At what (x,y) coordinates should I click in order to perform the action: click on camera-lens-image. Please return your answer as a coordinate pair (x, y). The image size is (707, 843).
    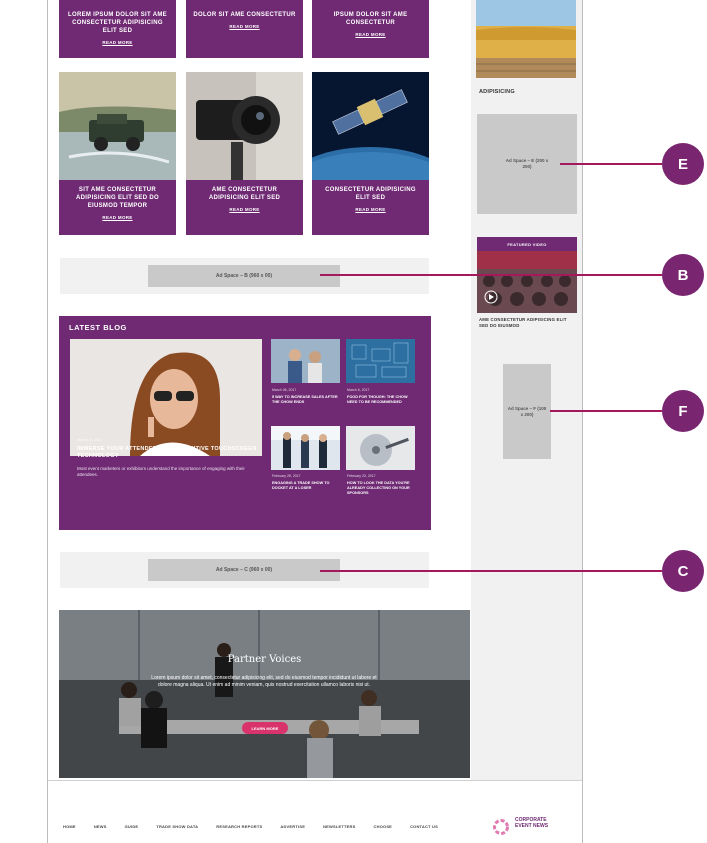
    Looking at the image, I should click on (244, 126).